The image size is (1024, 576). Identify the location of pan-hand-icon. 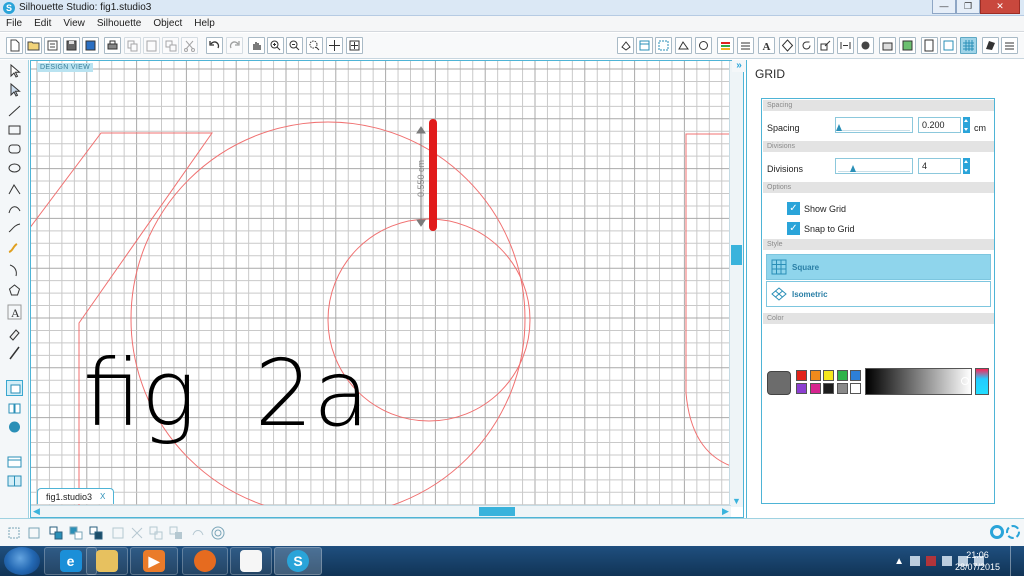
(256, 45).